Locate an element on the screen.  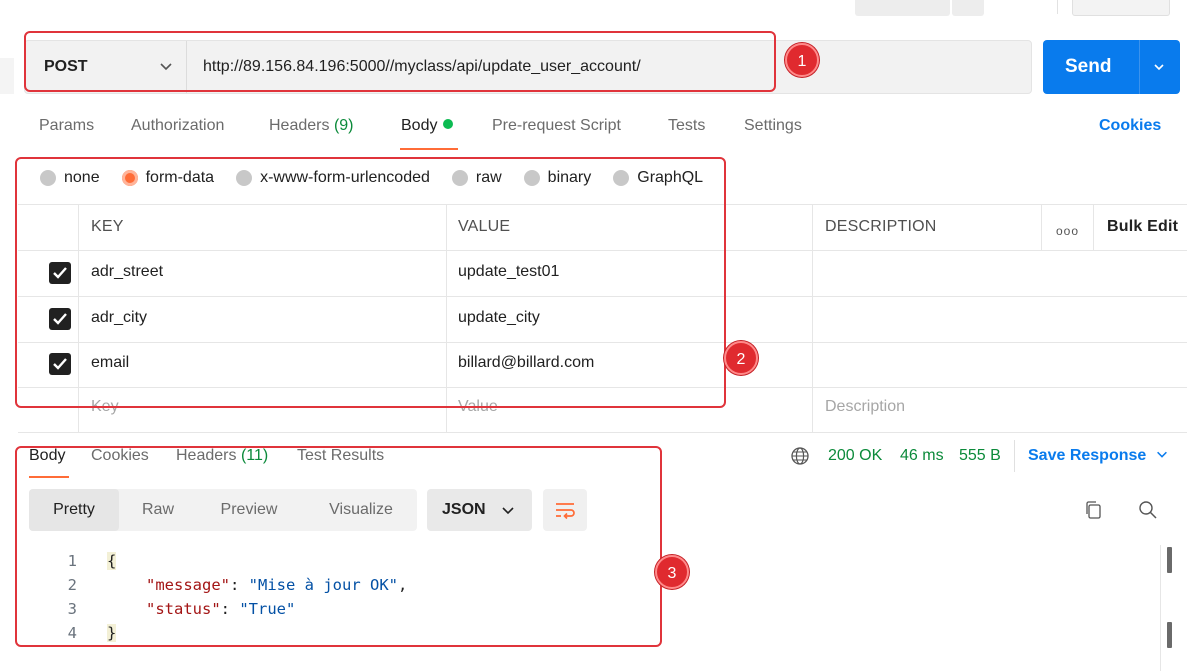
tab-headers: Headers (9) is located at coordinates (311, 126).